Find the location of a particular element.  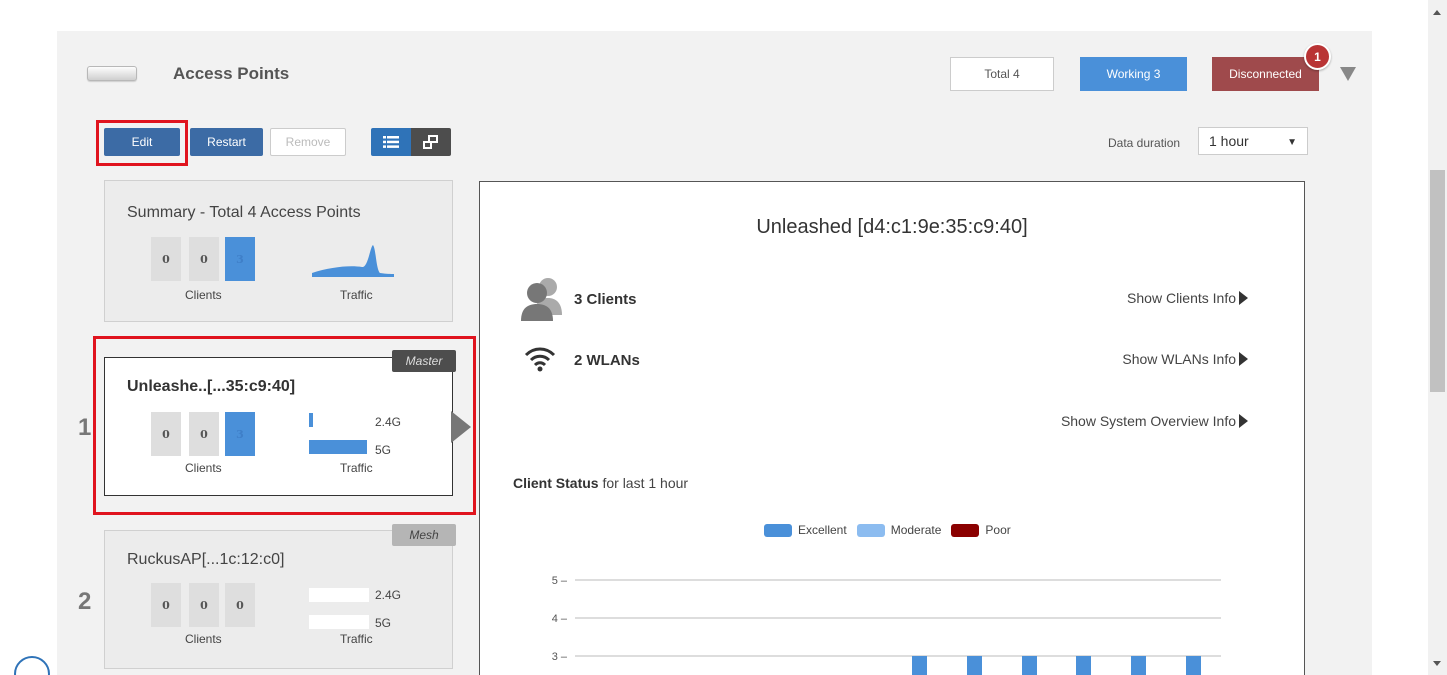

y-tick-label: 5 – is located at coordinates (560, 581).